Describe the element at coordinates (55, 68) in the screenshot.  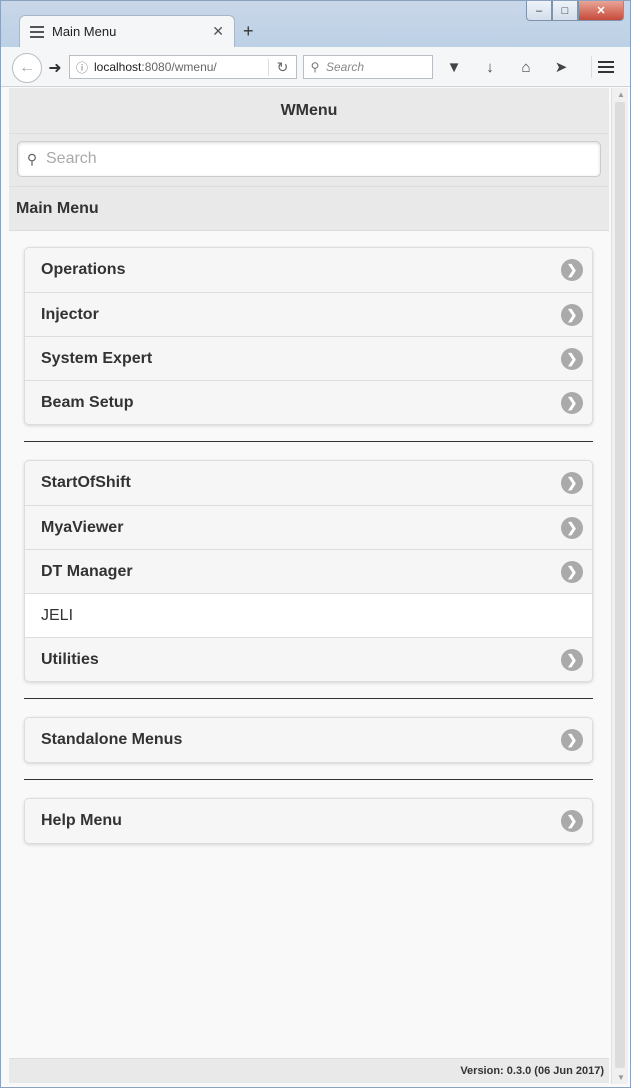
I see `forward-button: ➜` at that location.